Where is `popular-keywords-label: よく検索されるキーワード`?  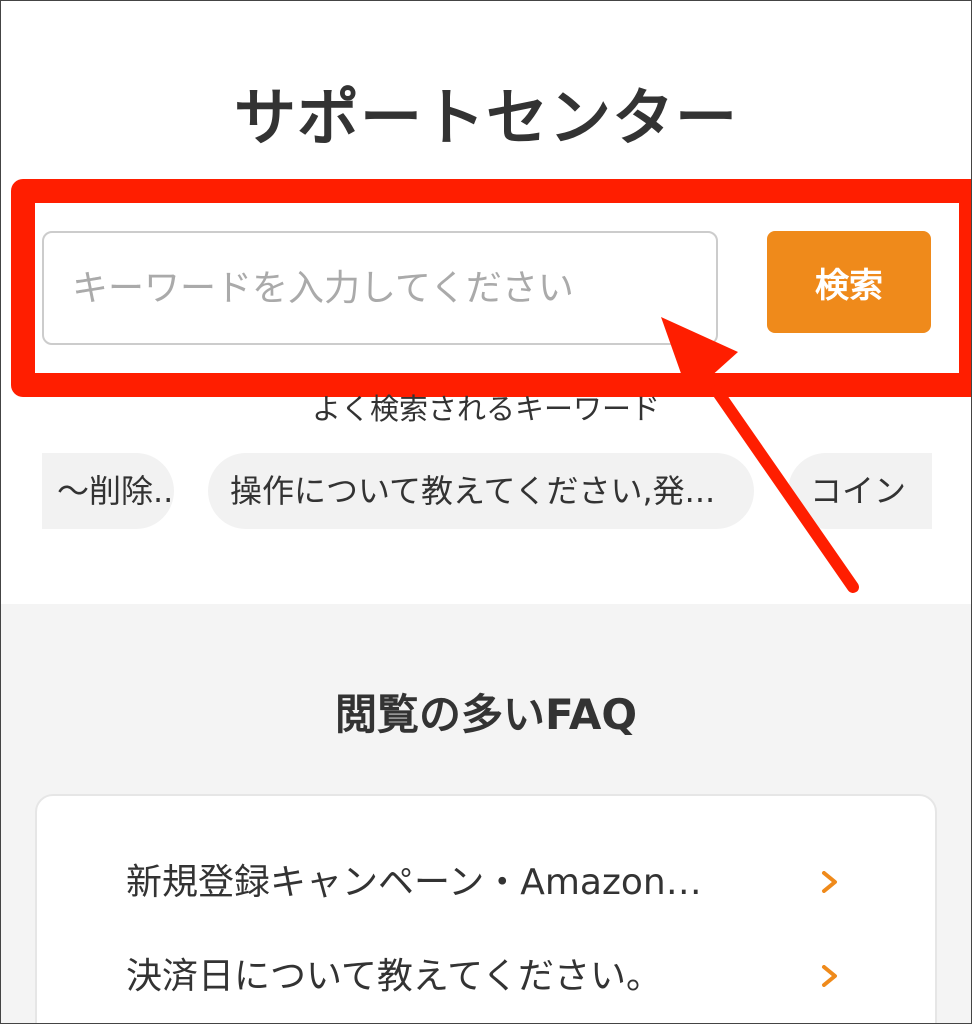
popular-keywords-label: よく検索されるキーワード is located at coordinates (485, 409).